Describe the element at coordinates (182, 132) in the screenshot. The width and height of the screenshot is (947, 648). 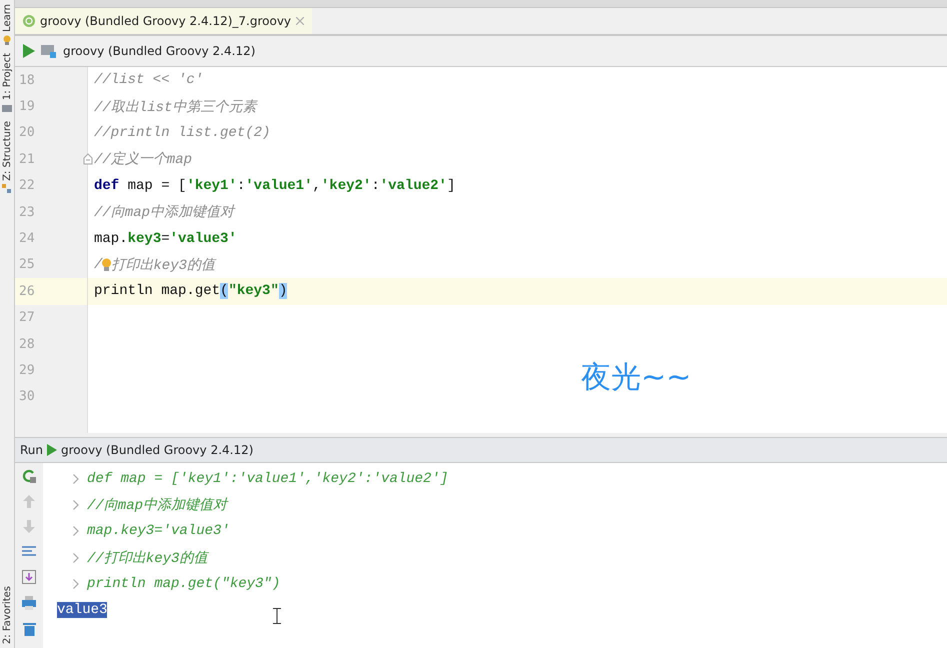
I see `code-comment: //println list.get(2)` at that location.